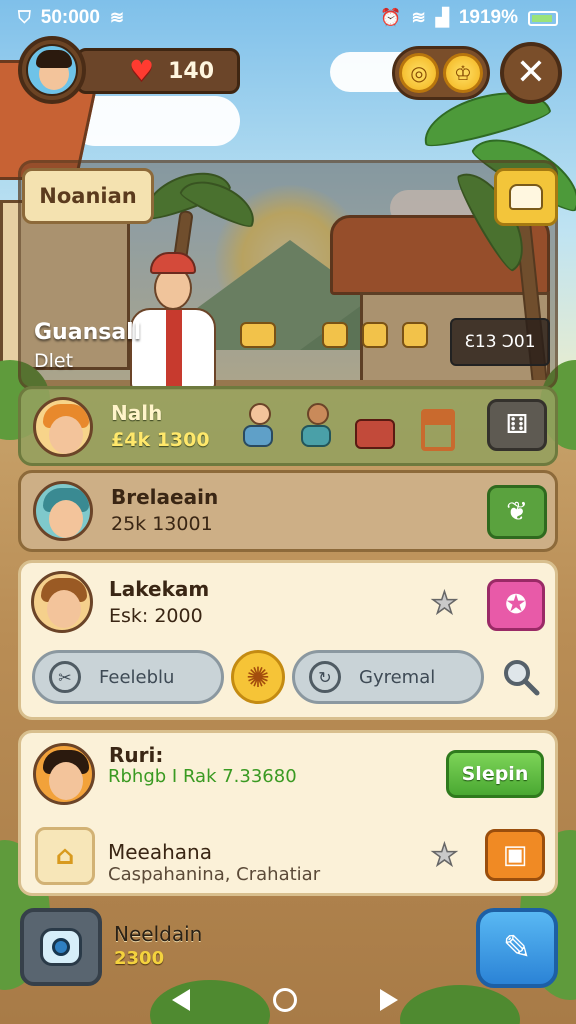  What do you see at coordinates (442, 17) in the screenshot?
I see `signal-icon: ▟` at bounding box center [442, 17].